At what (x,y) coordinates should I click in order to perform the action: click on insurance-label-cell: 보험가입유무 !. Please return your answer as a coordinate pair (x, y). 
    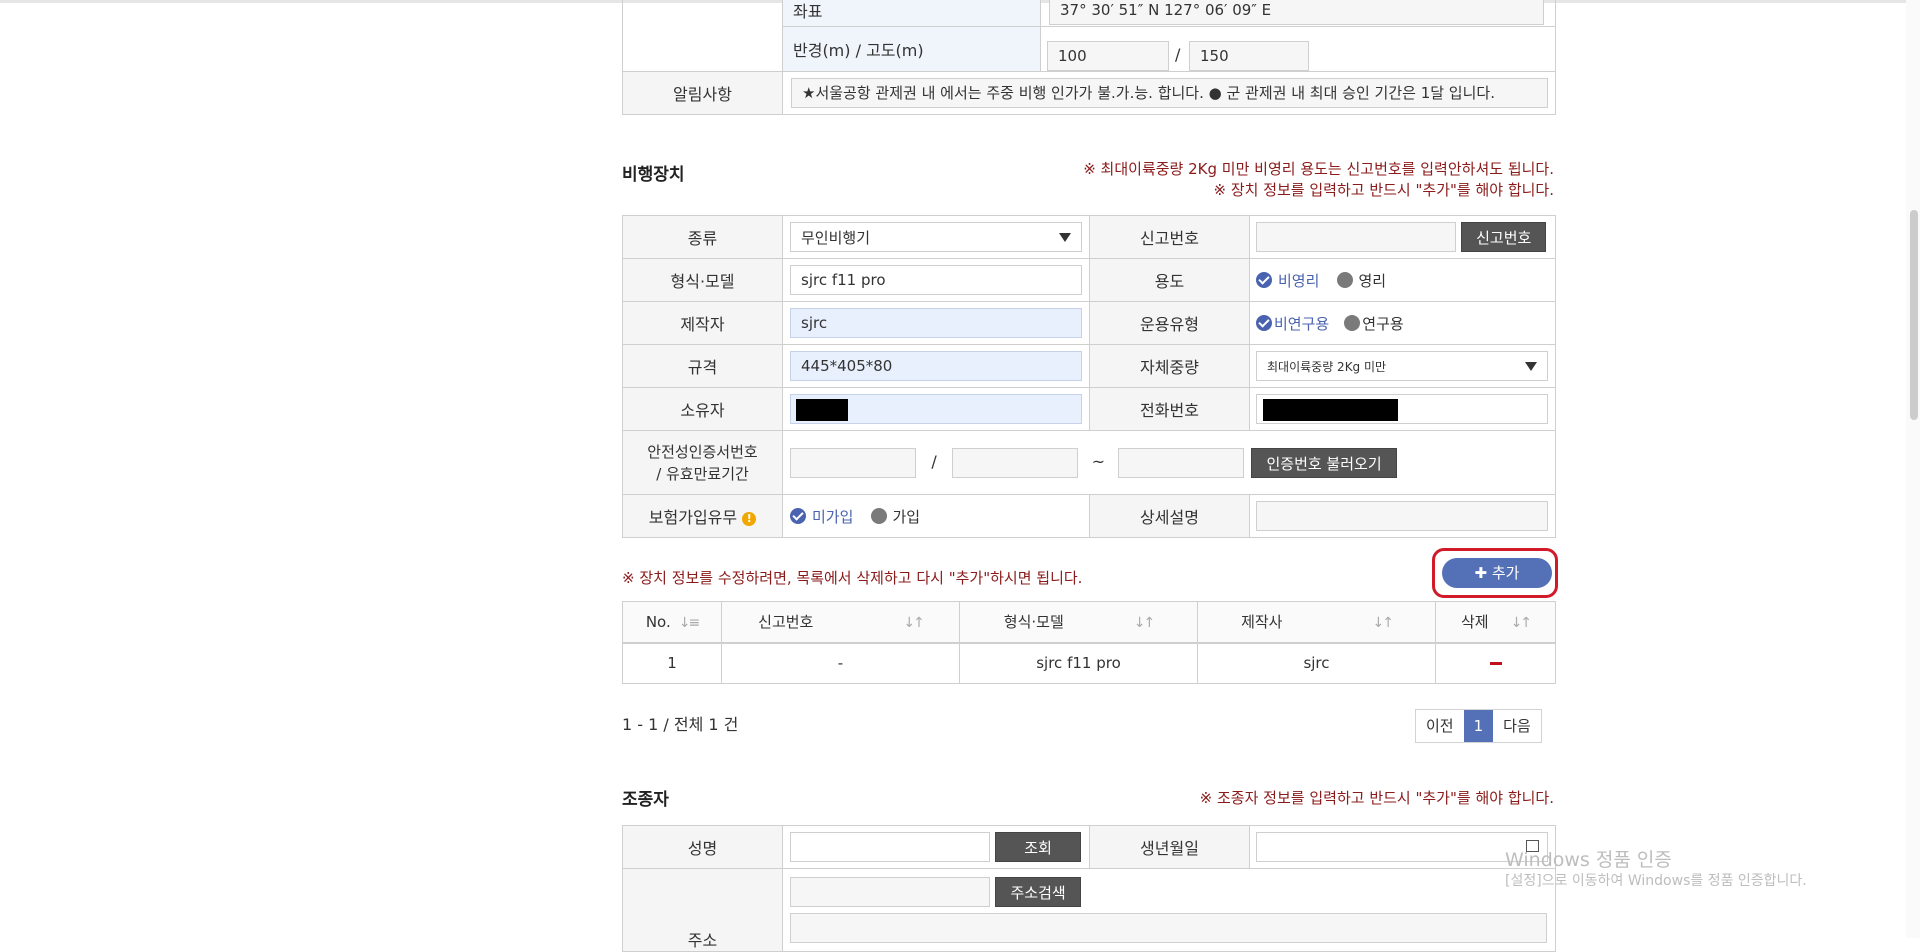
    Looking at the image, I should click on (702, 516).